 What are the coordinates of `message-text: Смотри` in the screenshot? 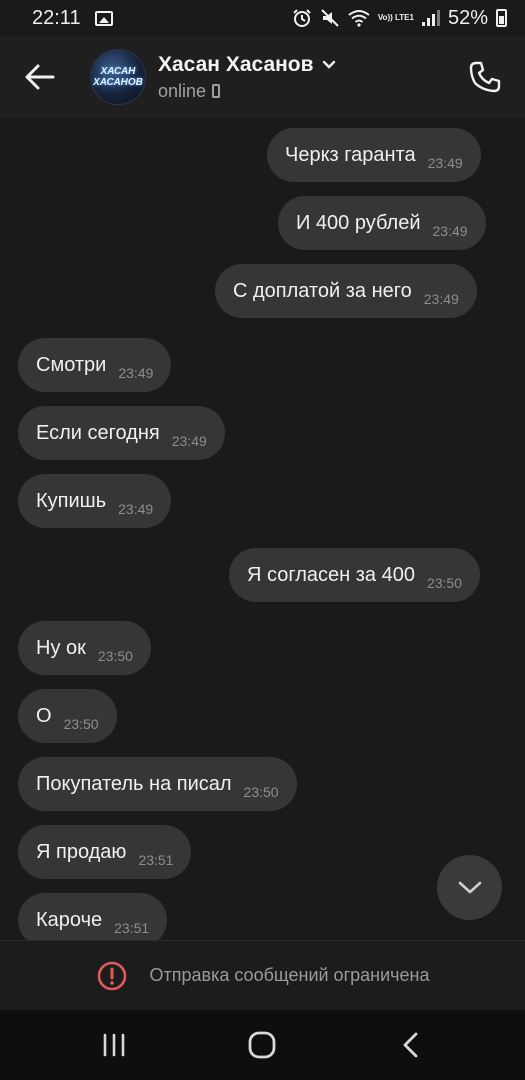 It's located at (71, 364).